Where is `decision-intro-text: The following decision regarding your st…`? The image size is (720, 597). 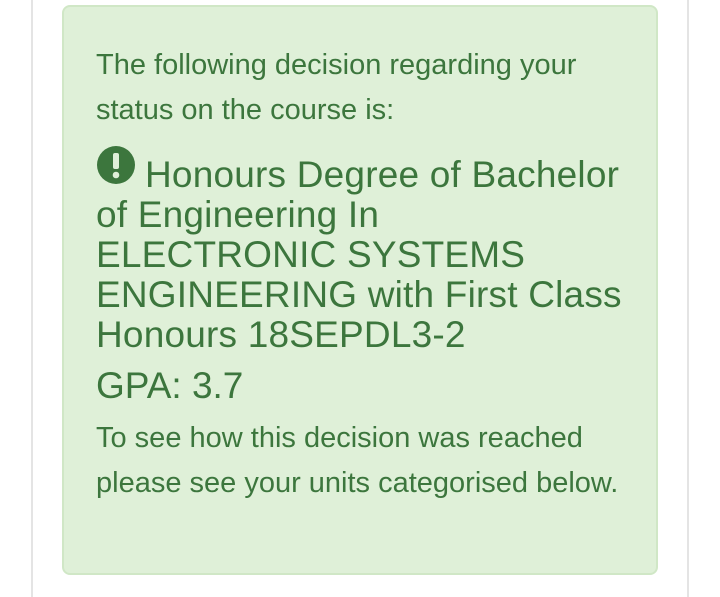 decision-intro-text: The following decision regarding your st… is located at coordinates (336, 87).